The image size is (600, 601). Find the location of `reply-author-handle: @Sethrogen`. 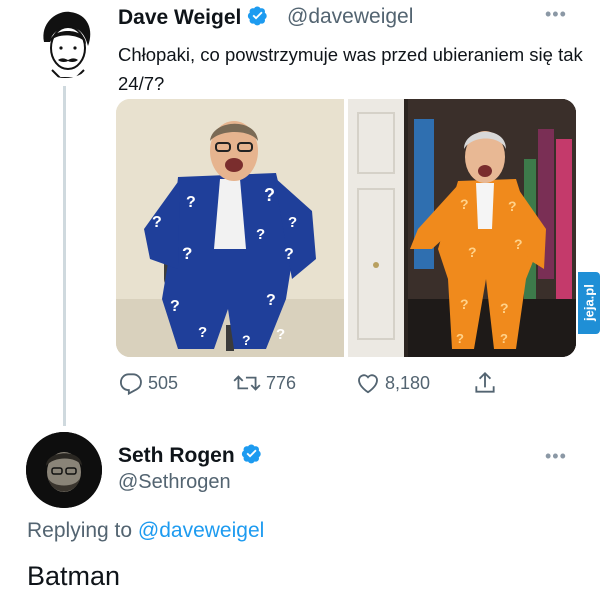

reply-author-handle: @Sethrogen is located at coordinates (174, 482).